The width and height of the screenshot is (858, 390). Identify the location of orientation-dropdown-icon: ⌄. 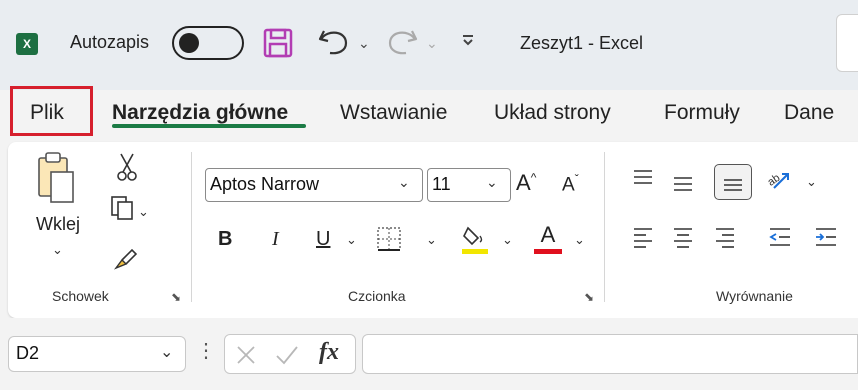
(811, 182).